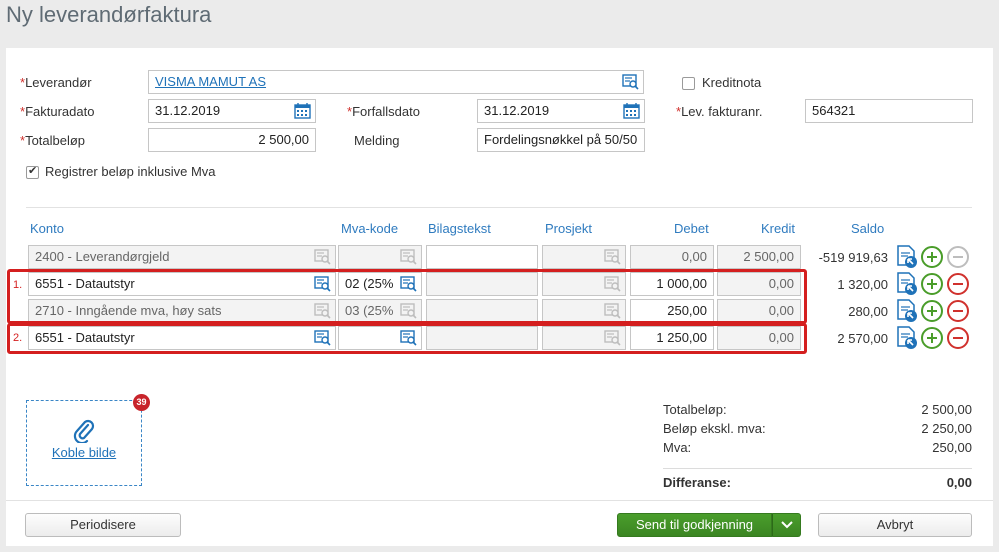 This screenshot has width=999, height=552. I want to click on sum-differanse-label: Differanse:, so click(697, 482).